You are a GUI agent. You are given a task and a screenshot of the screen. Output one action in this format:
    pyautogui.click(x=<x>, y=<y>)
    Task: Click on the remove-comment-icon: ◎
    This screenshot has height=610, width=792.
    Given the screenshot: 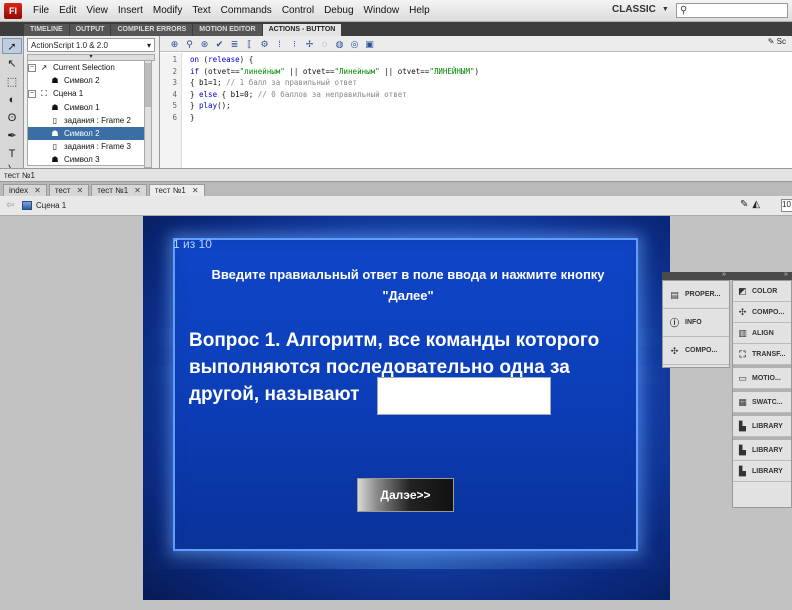 What is the action you would take?
    pyautogui.click(x=354, y=44)
    